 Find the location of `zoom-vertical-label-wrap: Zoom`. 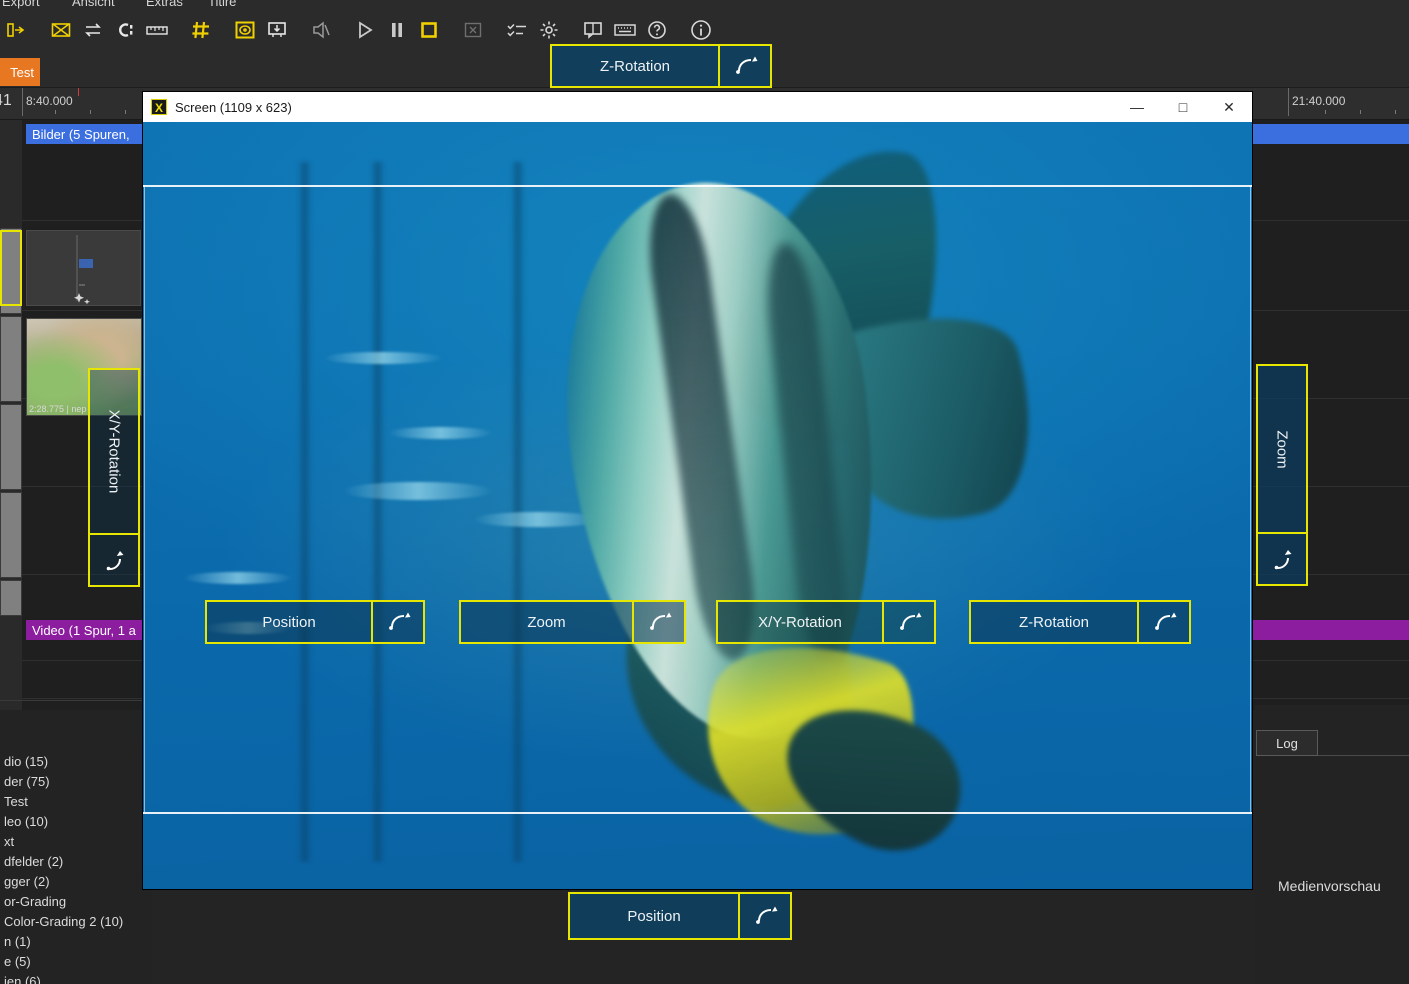

zoom-vertical-label-wrap: Zoom is located at coordinates (1282, 450).